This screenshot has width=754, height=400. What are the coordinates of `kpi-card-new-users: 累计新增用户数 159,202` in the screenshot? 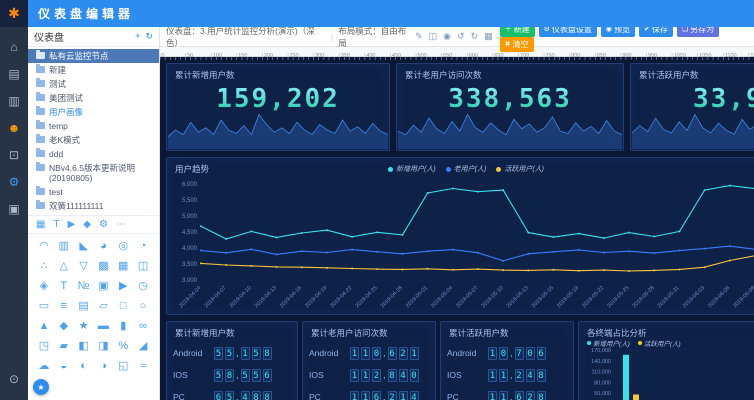 It's located at (278, 107).